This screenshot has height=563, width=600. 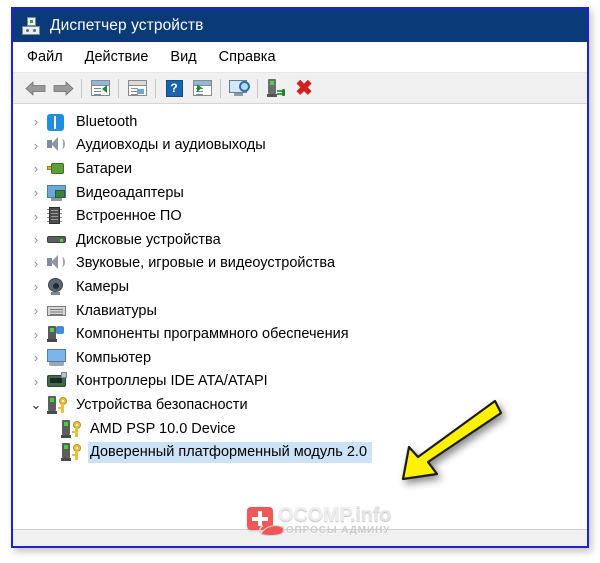 What do you see at coordinates (300, 169) in the screenshot?
I see `tree-item-batteries: › Батареи` at bounding box center [300, 169].